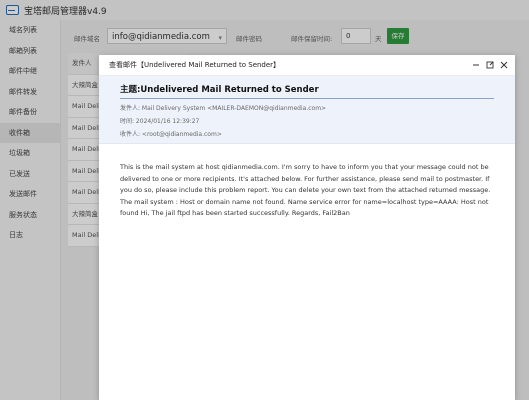 This screenshot has width=529, height=400. Describe the element at coordinates (307, 91) in the screenshot. I see `mail-subject: 主题:Undelivered Mail Returned to Sender` at that location.